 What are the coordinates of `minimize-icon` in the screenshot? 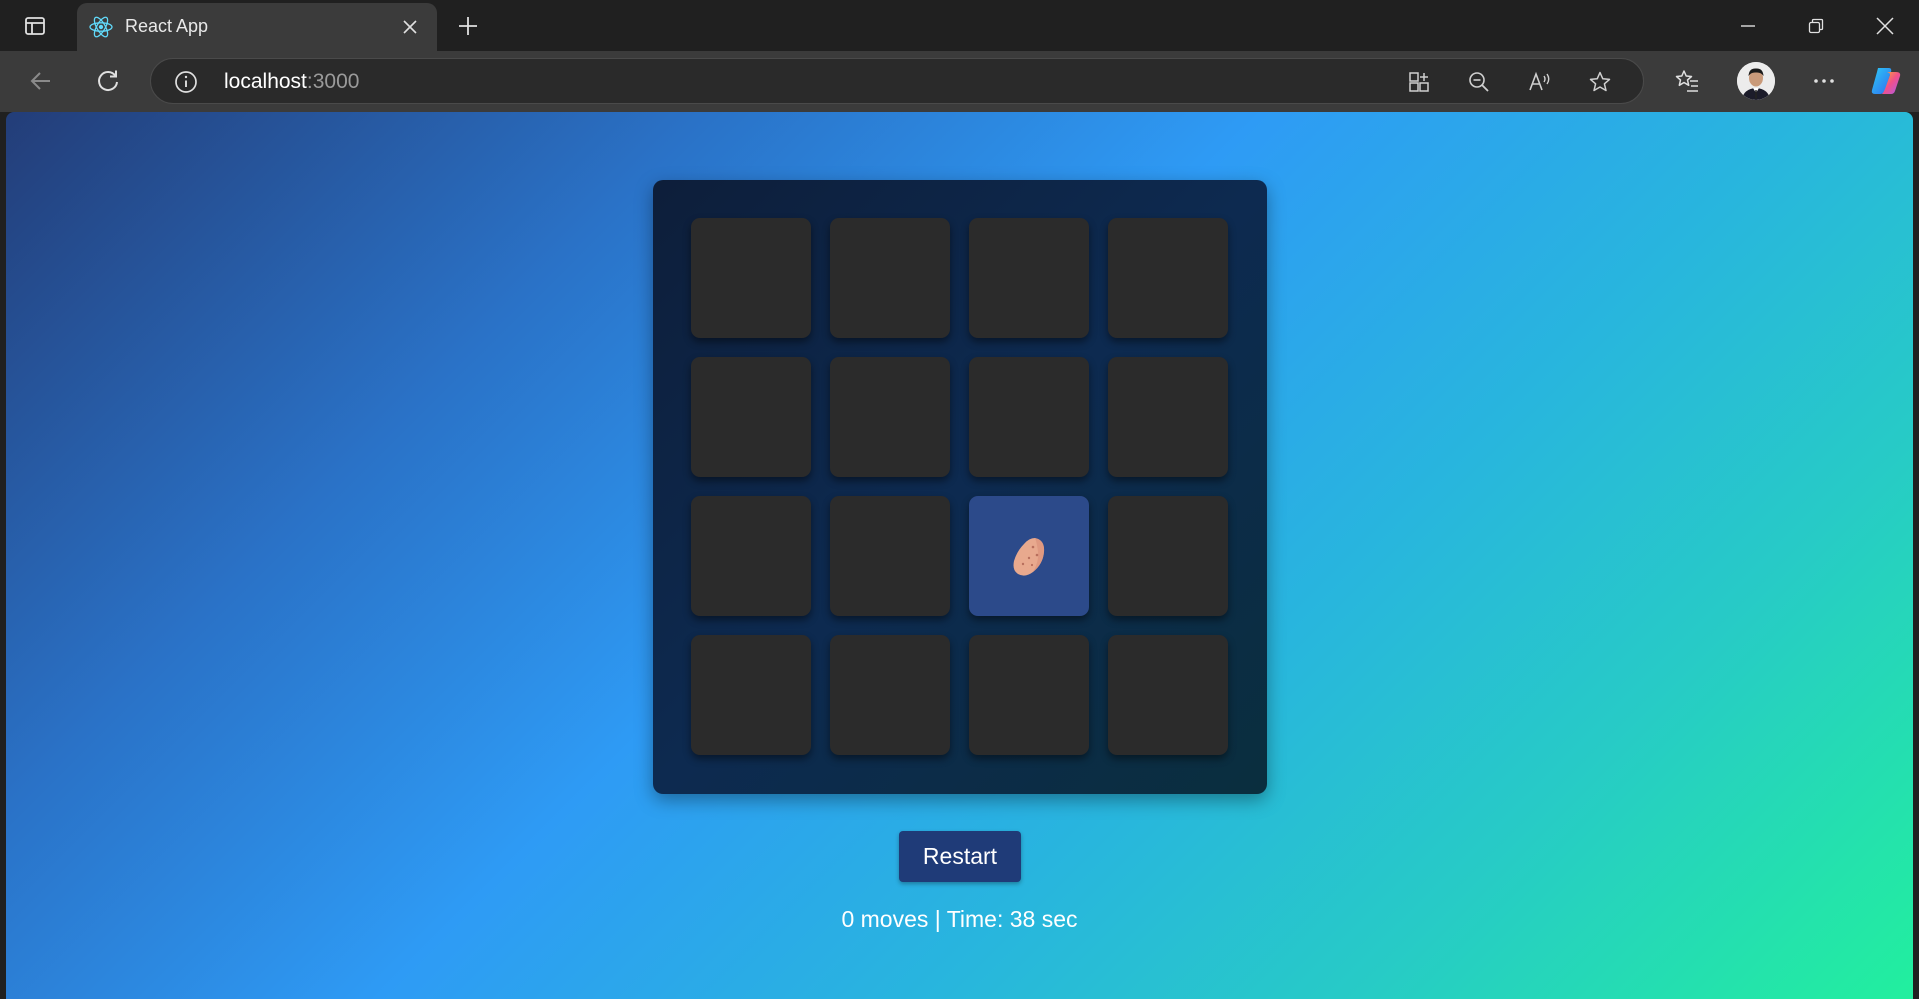 It's located at (1748, 25).